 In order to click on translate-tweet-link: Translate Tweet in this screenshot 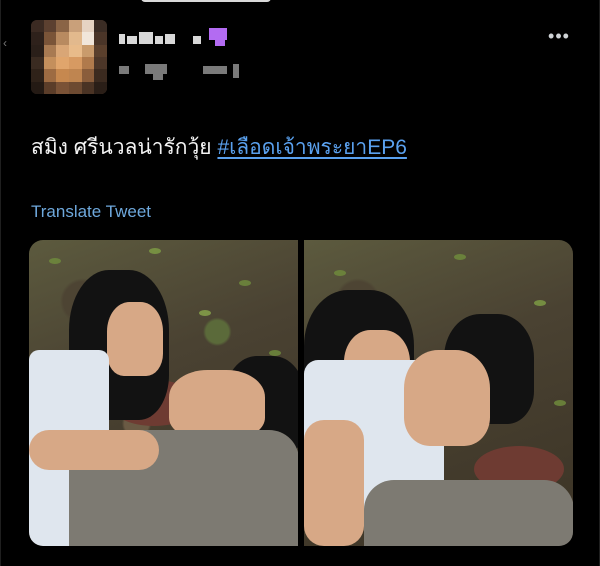, I will do `click(91, 212)`.